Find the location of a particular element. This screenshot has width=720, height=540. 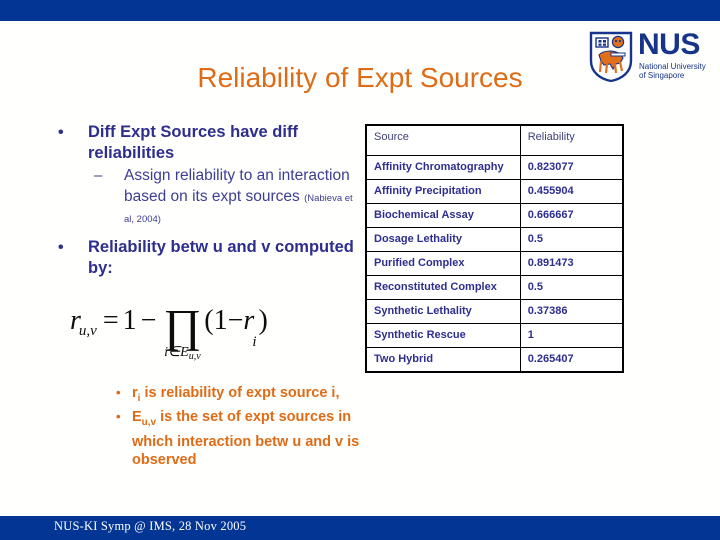

cell-reliability: 0.823077 is located at coordinates (571, 167).